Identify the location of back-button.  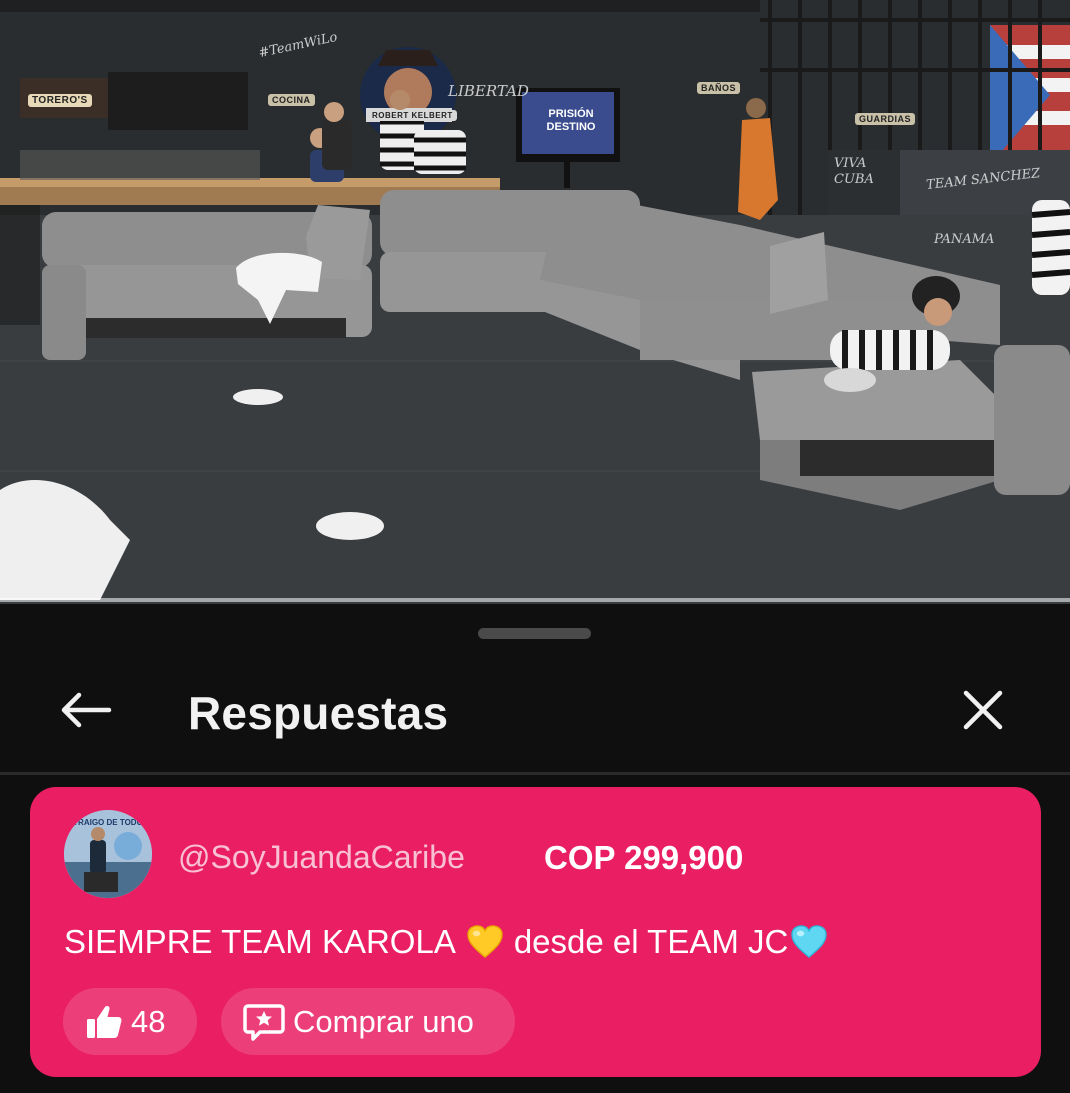
(85, 710).